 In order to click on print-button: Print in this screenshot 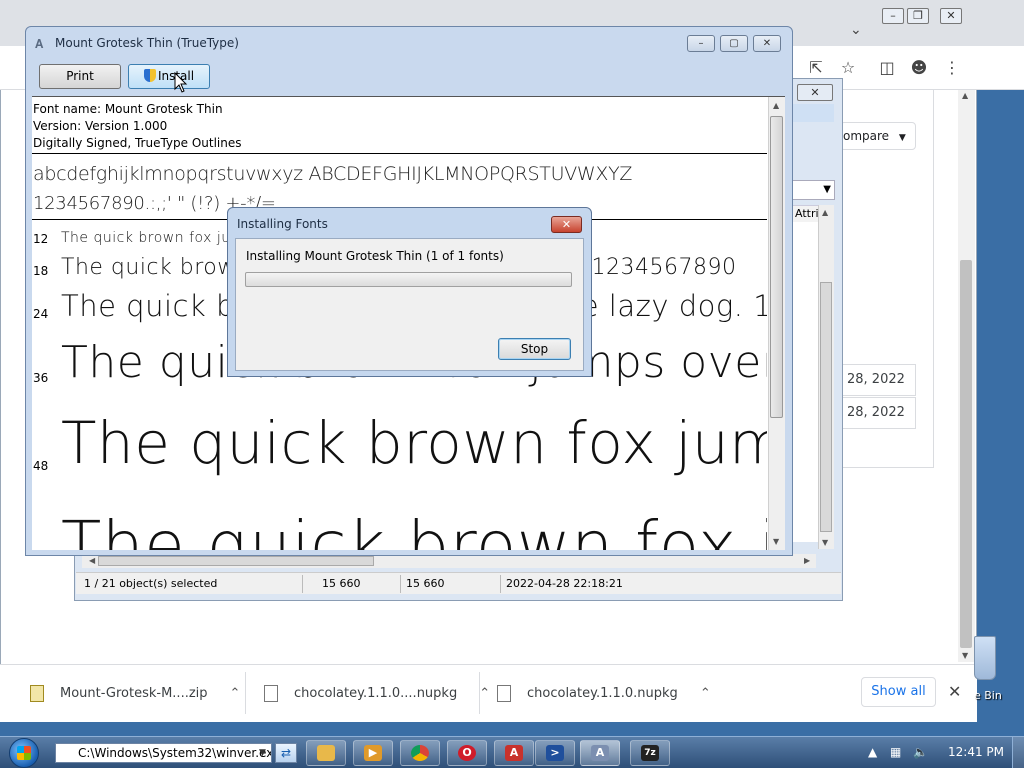, I will do `click(80, 76)`.